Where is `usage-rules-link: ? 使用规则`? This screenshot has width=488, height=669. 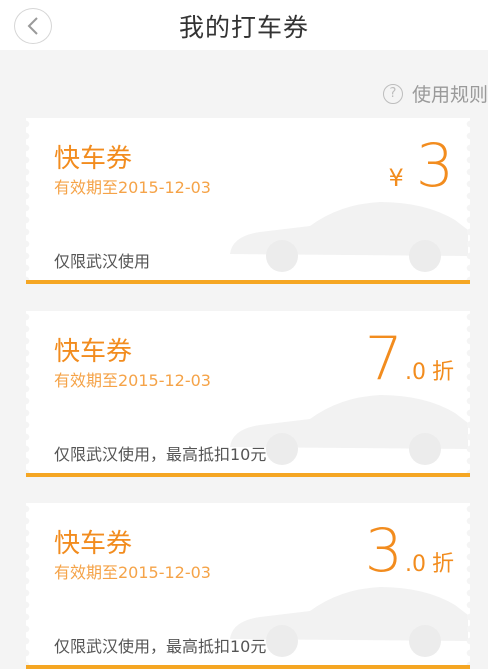
usage-rules-link: ? 使用规则 is located at coordinates (435, 93).